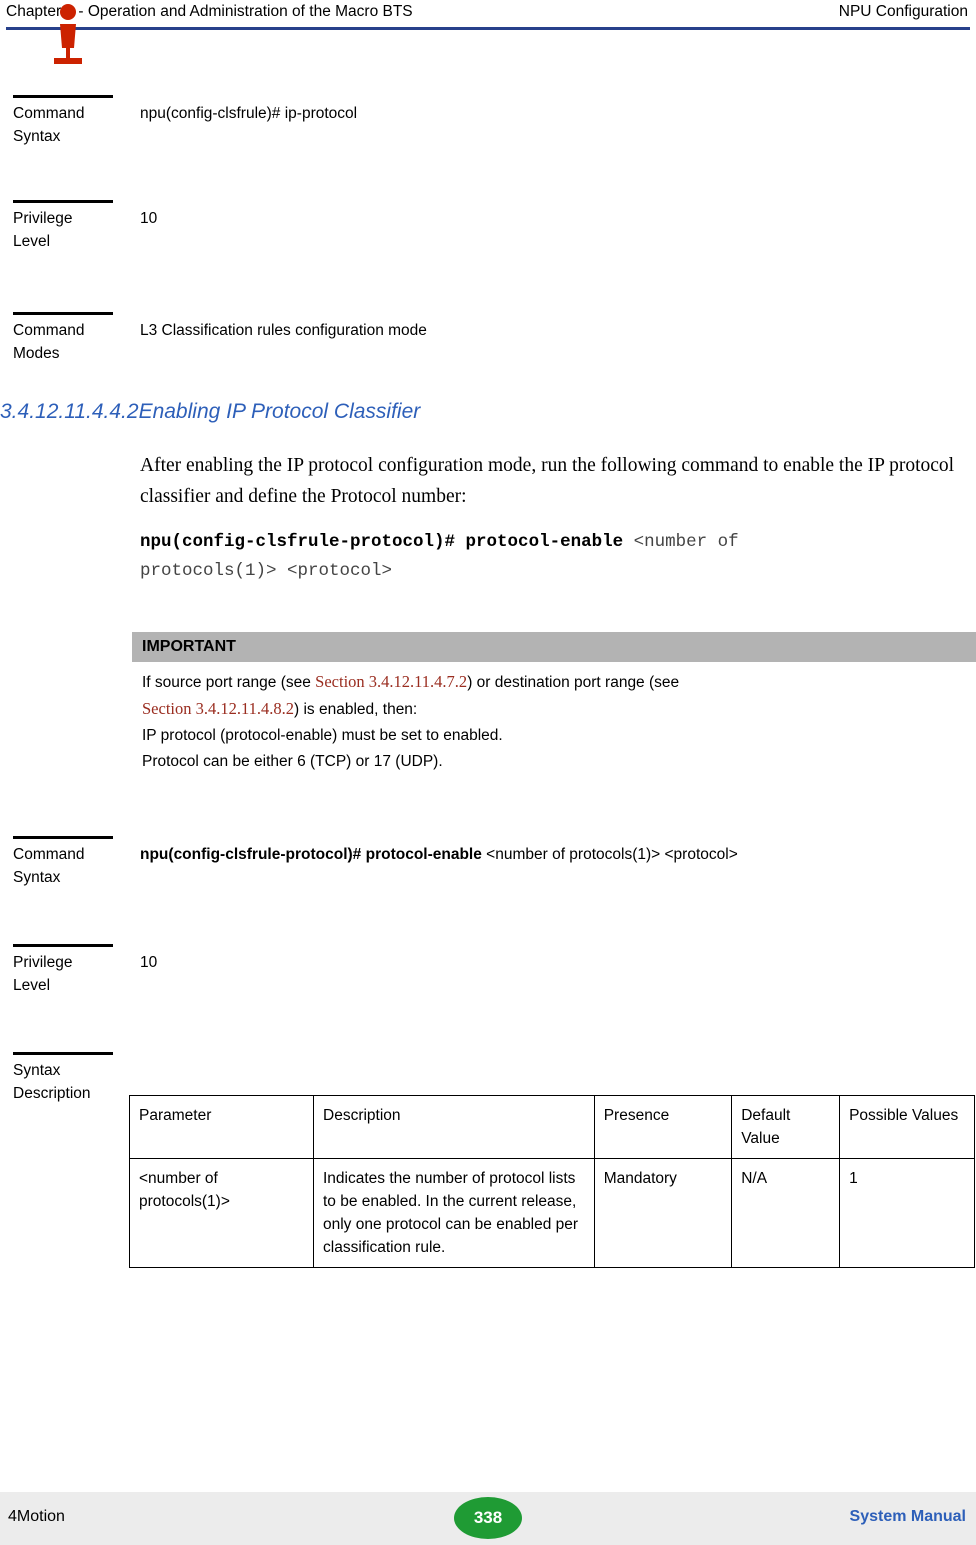 This screenshot has width=976, height=1545. I want to click on footer-page-number: 338, so click(488, 1518).